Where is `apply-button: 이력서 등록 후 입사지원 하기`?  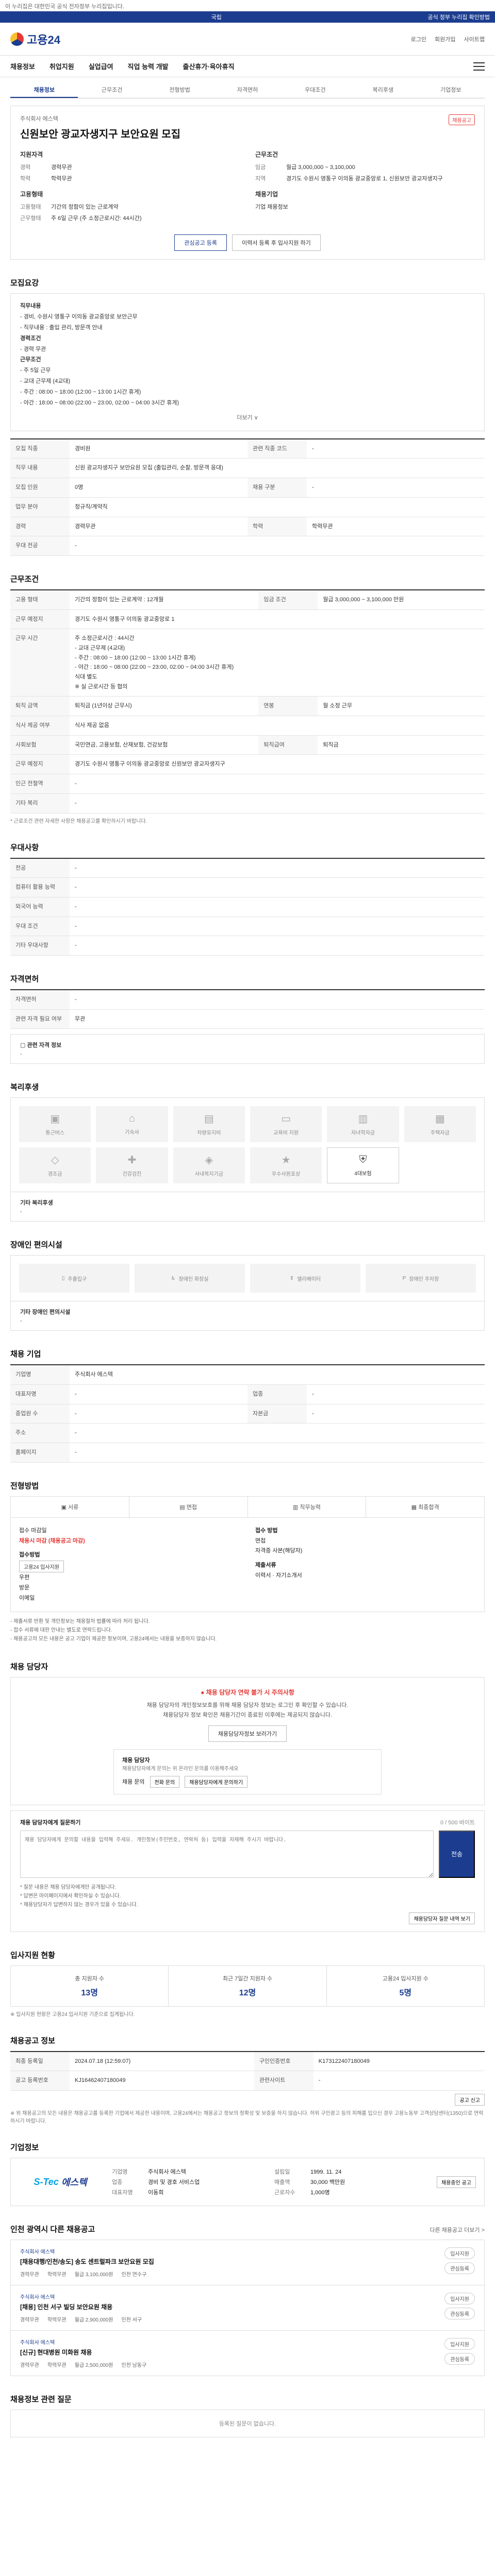 apply-button: 이력서 등록 후 입사지원 하기 is located at coordinates (276, 242).